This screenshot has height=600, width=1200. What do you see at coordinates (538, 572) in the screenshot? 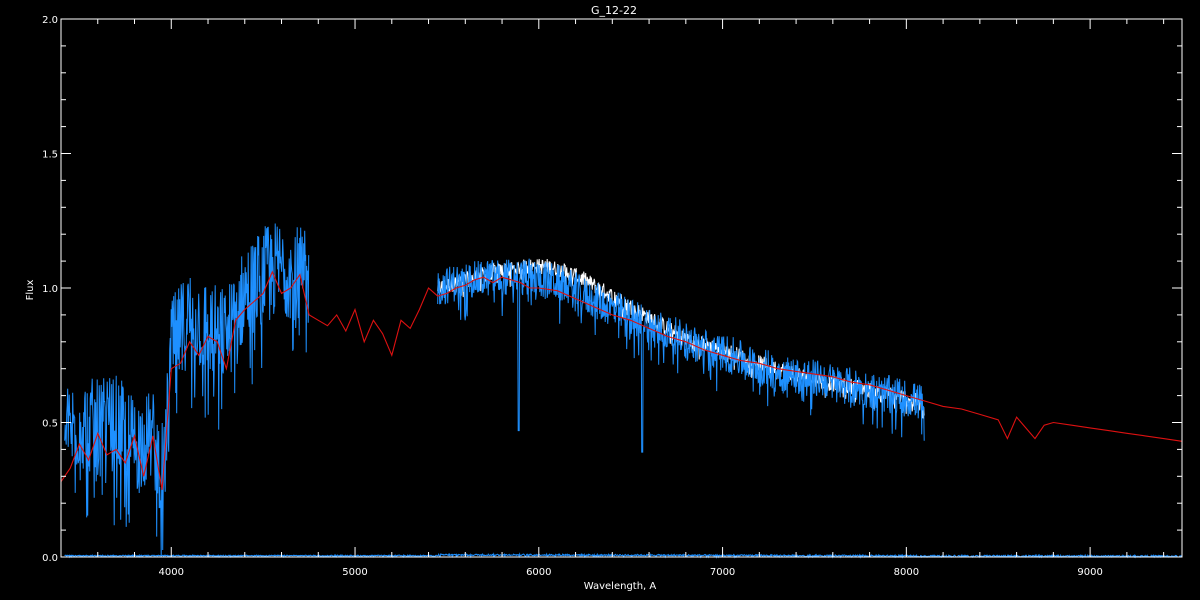
I see `x-tick-label: 6000` at bounding box center [538, 572].